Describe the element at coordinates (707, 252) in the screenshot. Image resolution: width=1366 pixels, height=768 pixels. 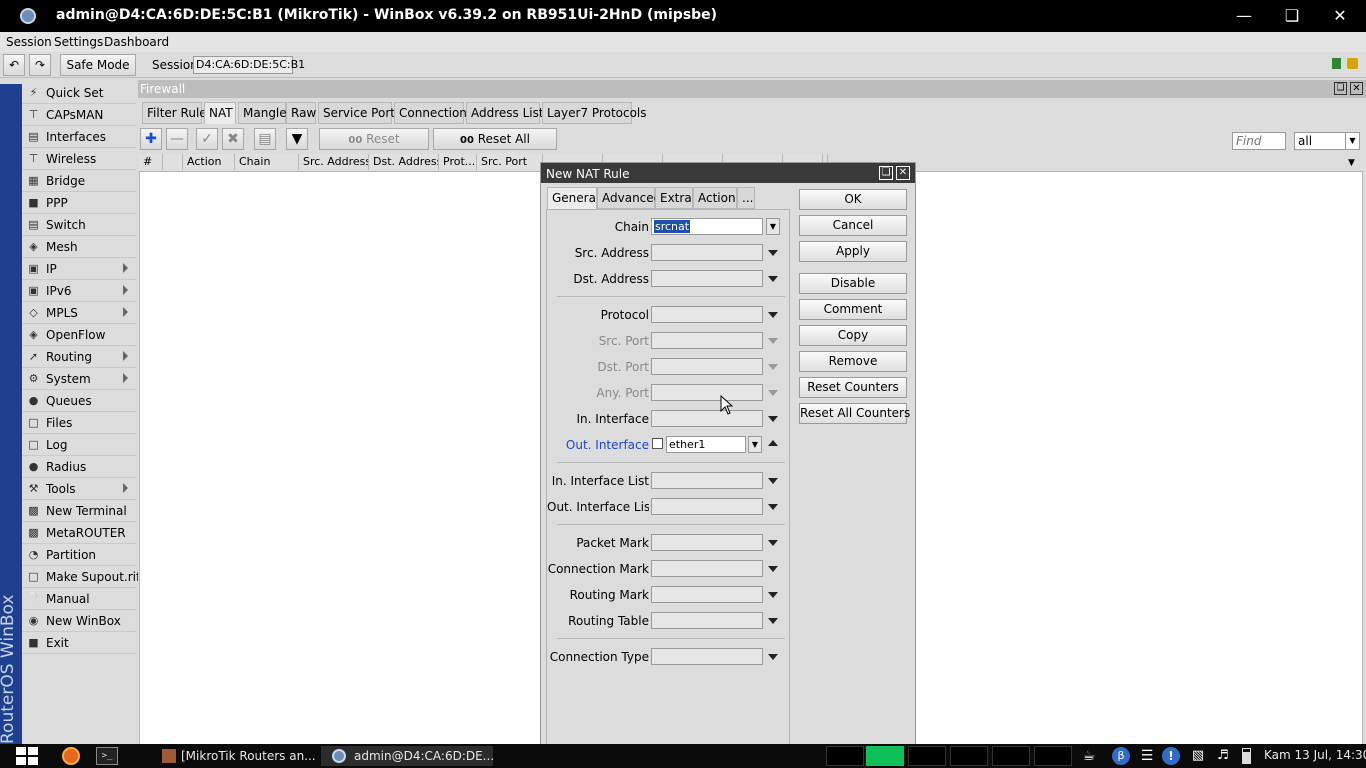
I see `src-address-field` at that location.